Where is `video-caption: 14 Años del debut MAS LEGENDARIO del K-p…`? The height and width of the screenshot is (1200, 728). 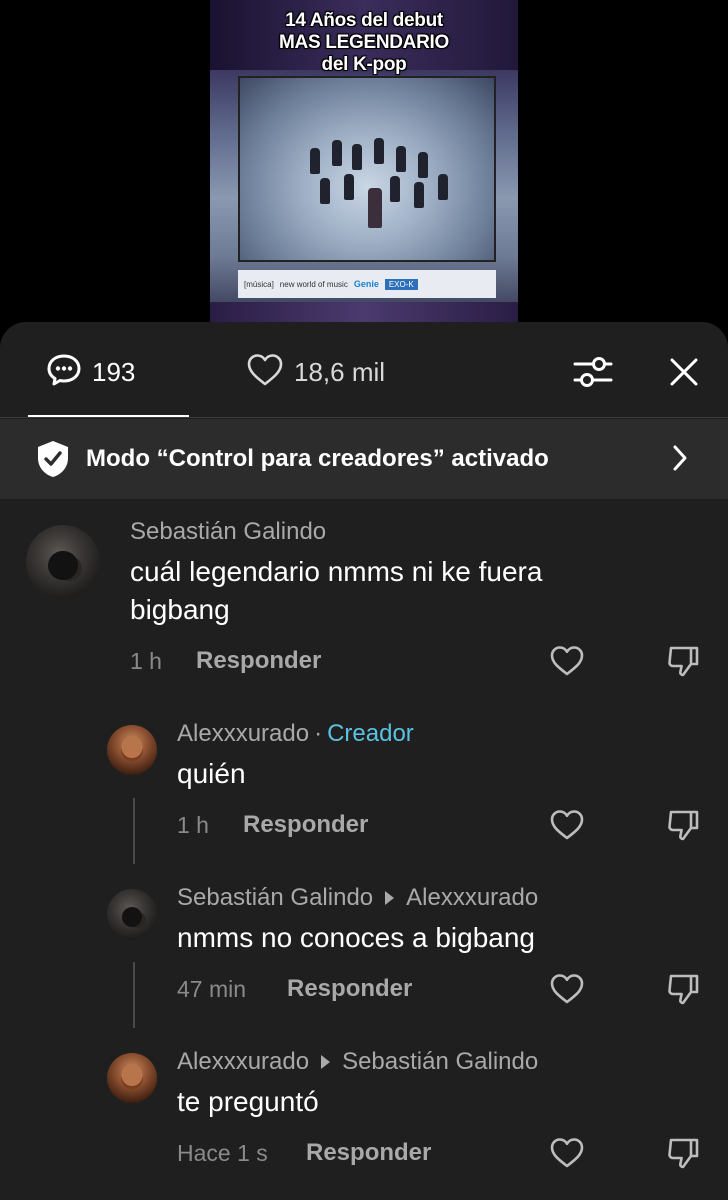
video-caption: 14 Años del debut MAS LEGENDARIO del K-p… is located at coordinates (364, 43).